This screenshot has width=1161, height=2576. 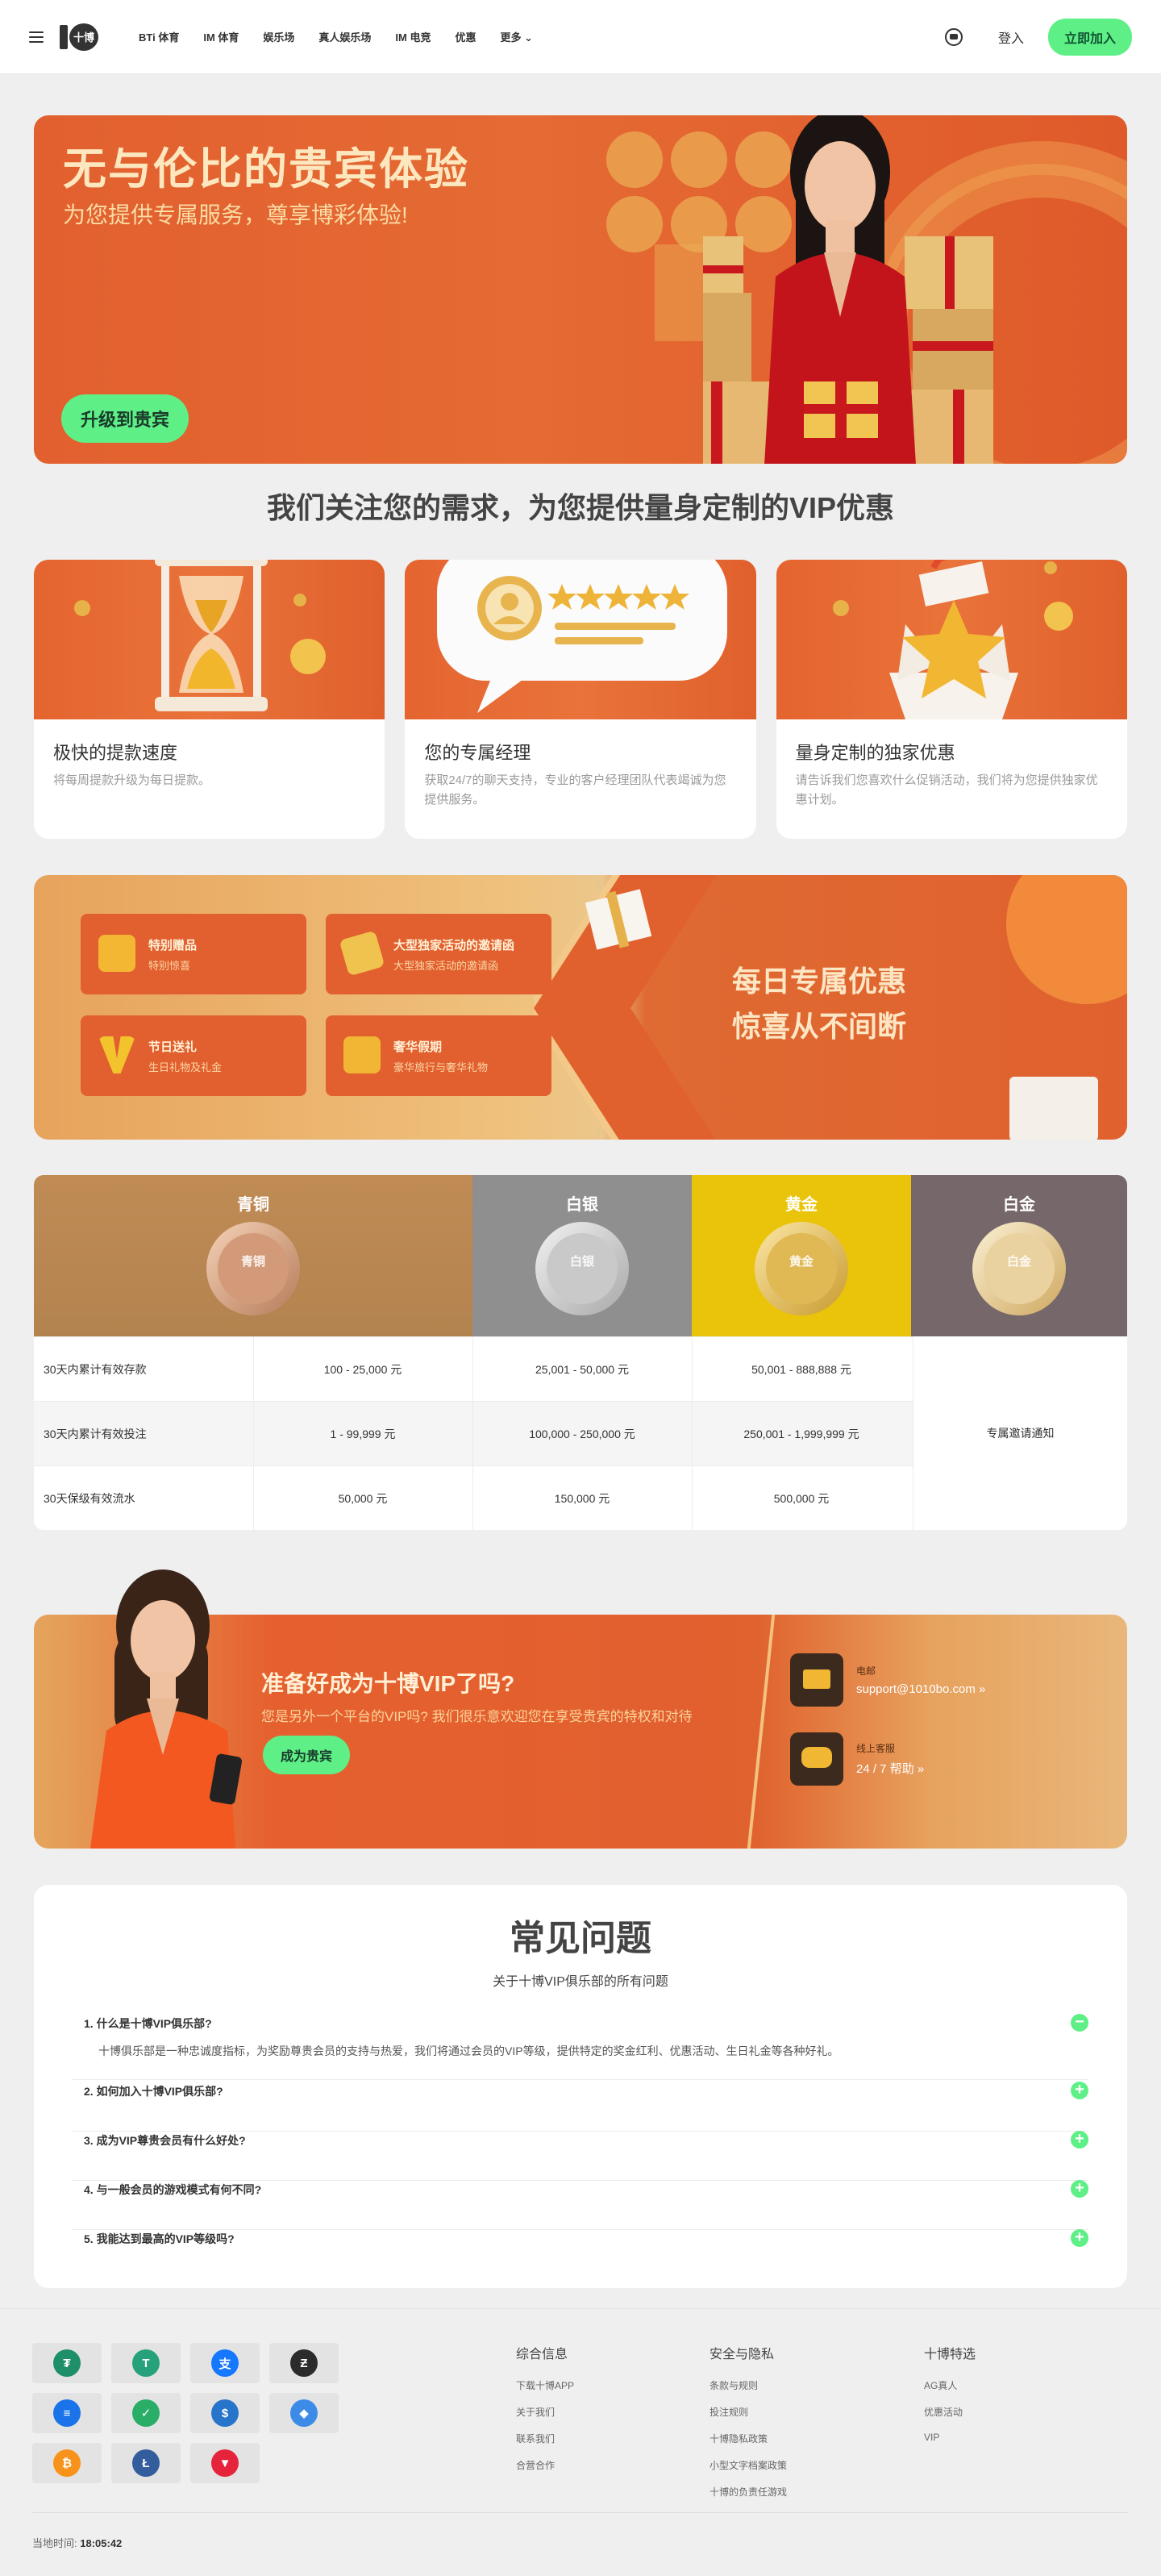 I want to click on payment-method-tile: ◆, so click(x=304, y=2413).